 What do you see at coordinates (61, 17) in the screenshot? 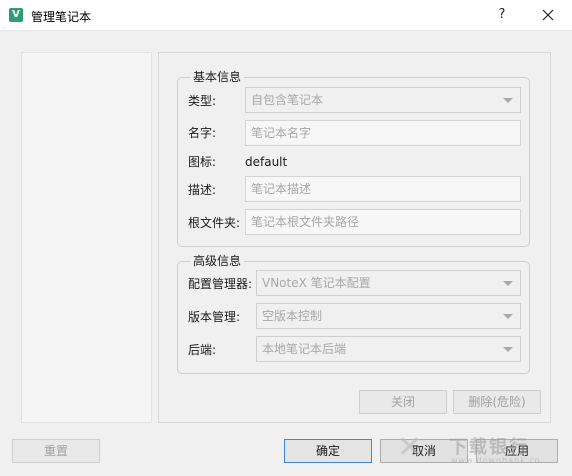
I see `window-title: 管理笔记本` at bounding box center [61, 17].